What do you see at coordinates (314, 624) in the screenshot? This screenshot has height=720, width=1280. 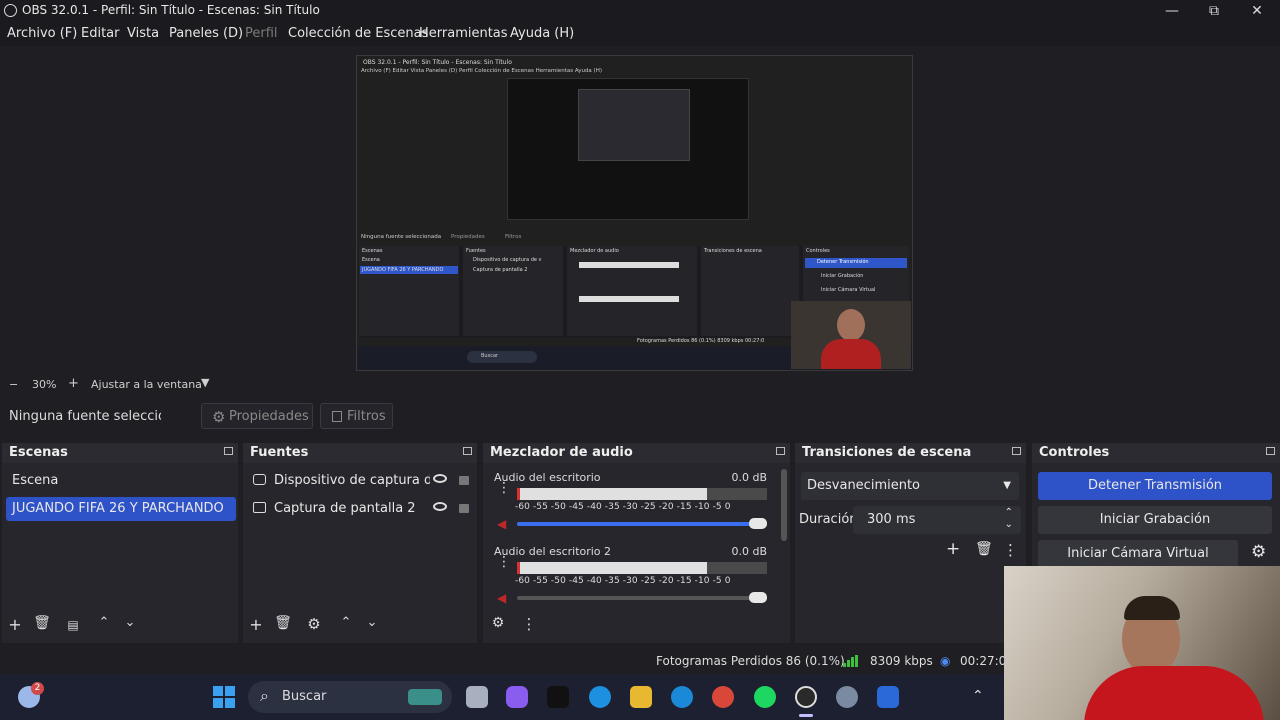 I see `source-properties-icon: ⚙` at bounding box center [314, 624].